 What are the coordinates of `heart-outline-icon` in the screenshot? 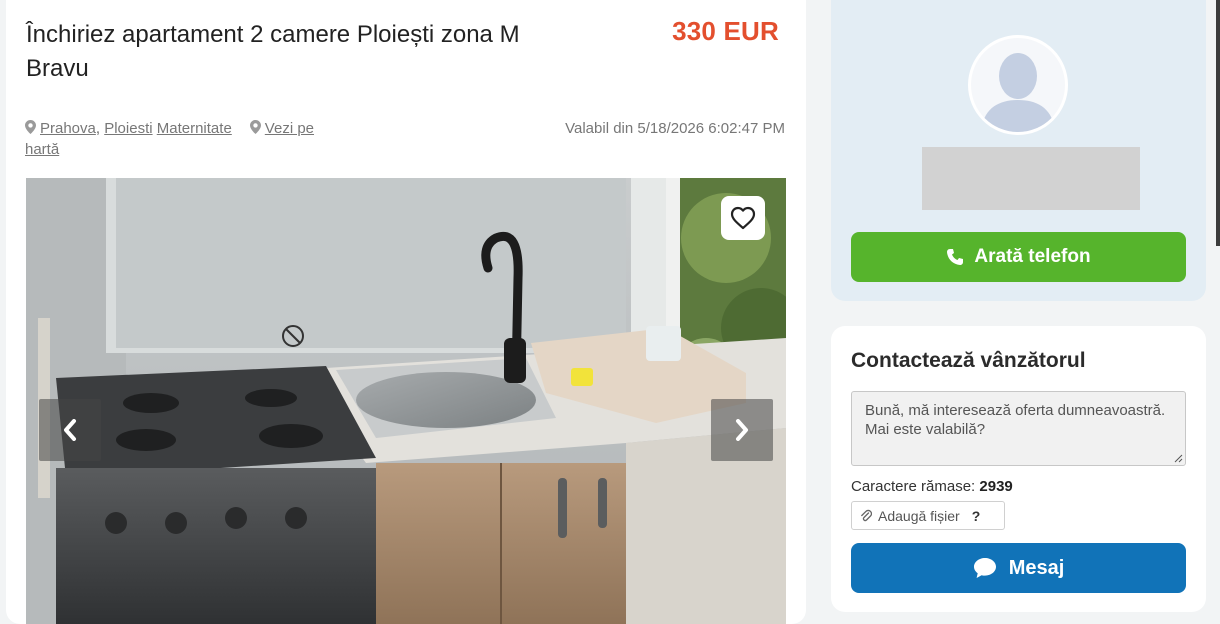 It's located at (743, 218).